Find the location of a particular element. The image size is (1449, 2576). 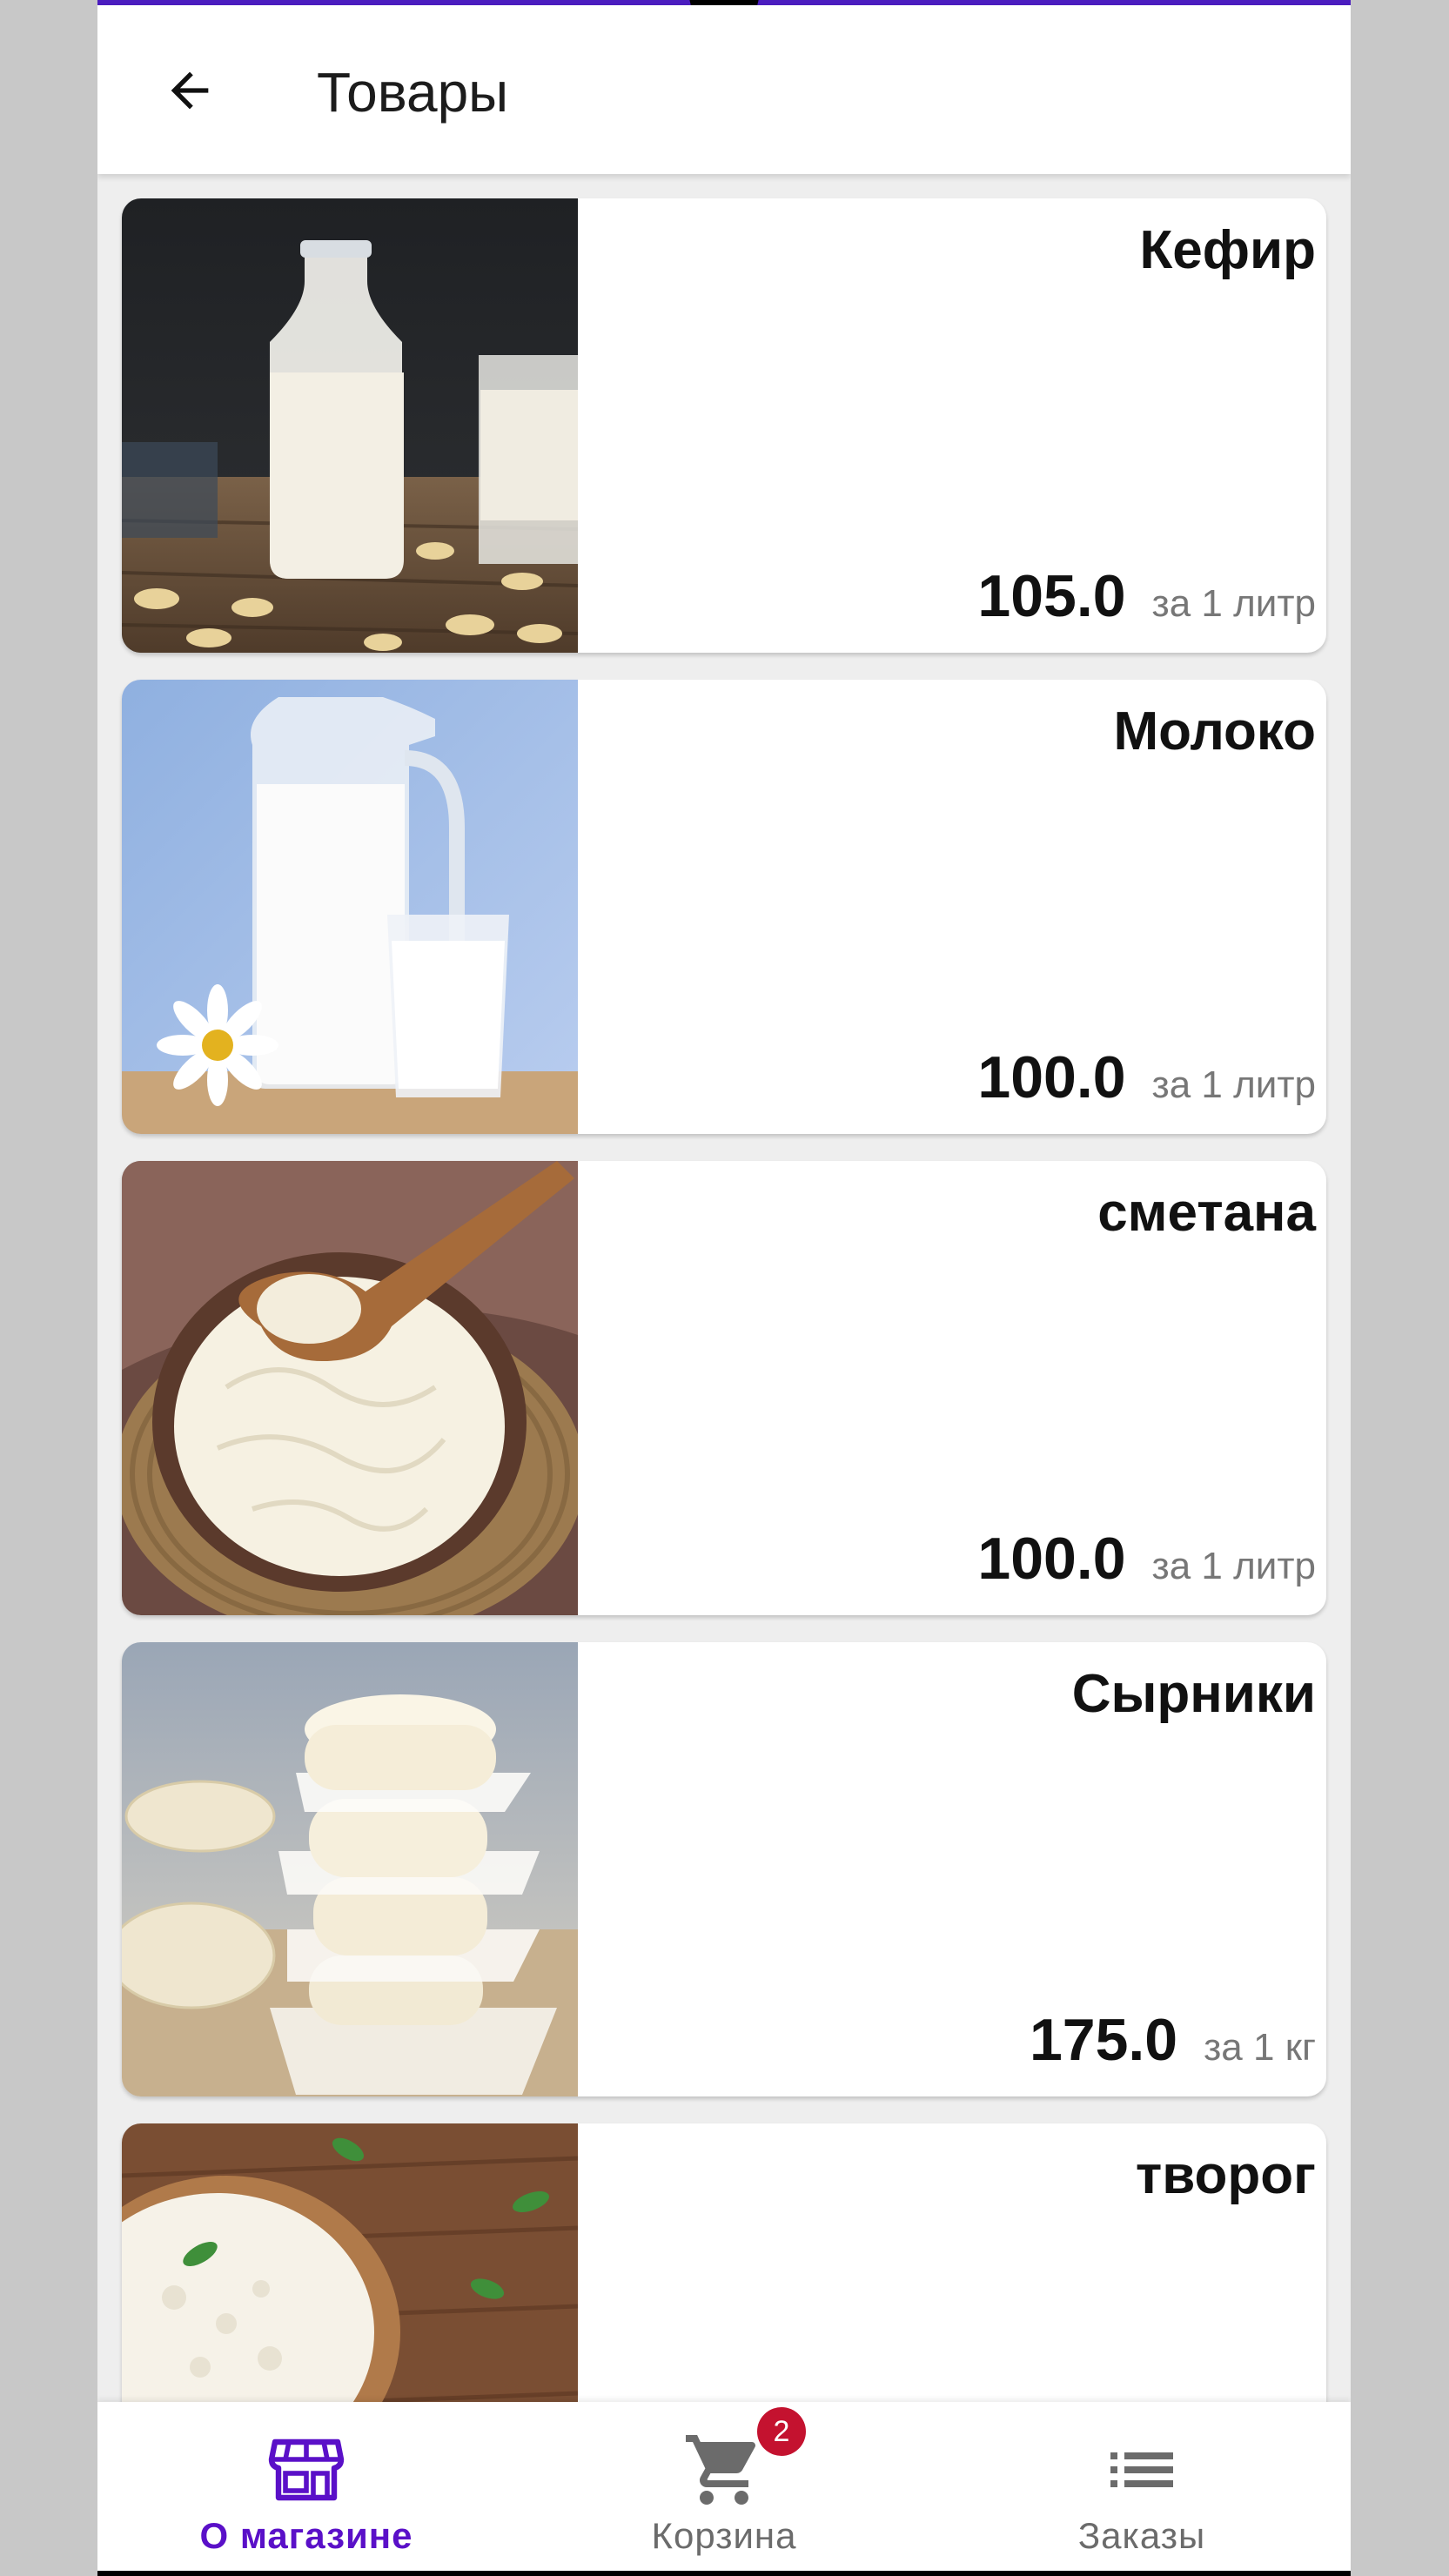

product-name: творог is located at coordinates (1225, 2175).